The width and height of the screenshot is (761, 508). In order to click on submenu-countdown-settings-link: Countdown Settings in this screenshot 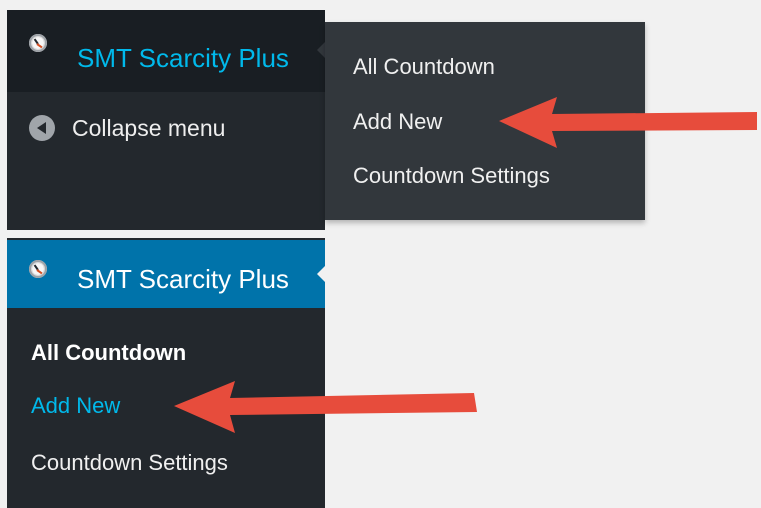, I will do `click(129, 463)`.